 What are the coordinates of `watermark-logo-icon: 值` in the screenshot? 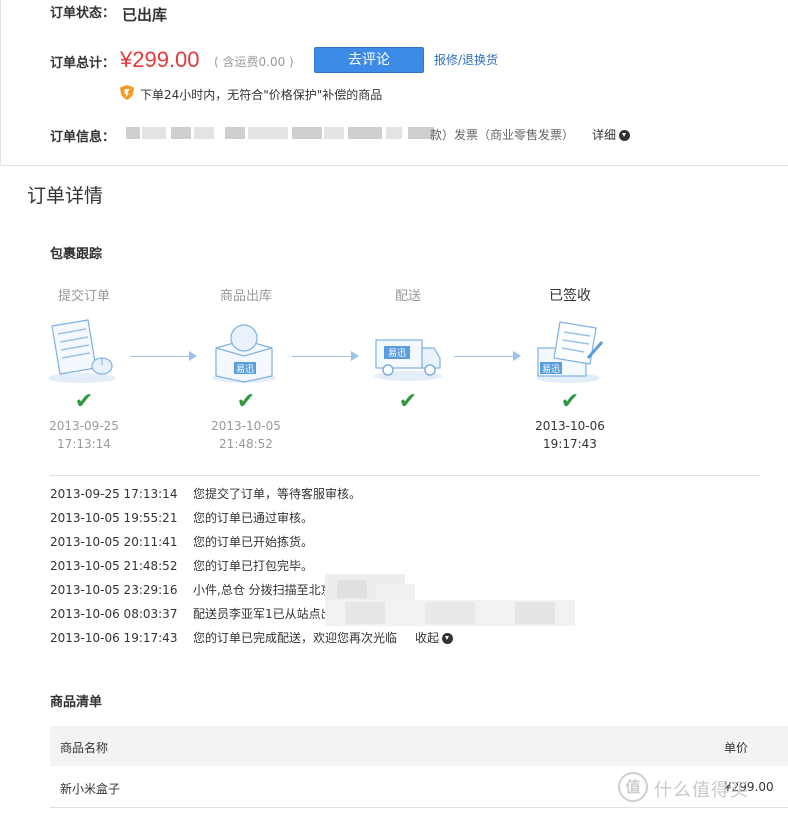 It's located at (633, 787).